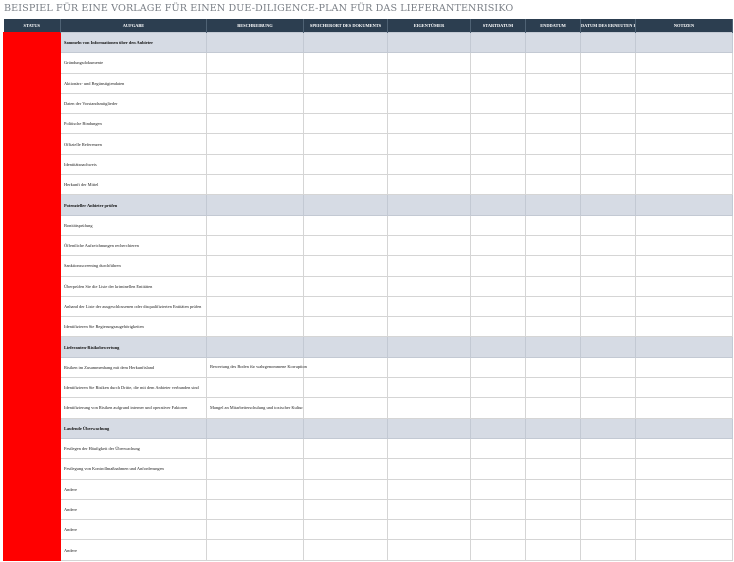 The height and width of the screenshot is (562, 734). I want to click on task-cell: Festlegen der Häufigkeit der Überwachung, so click(133, 448).